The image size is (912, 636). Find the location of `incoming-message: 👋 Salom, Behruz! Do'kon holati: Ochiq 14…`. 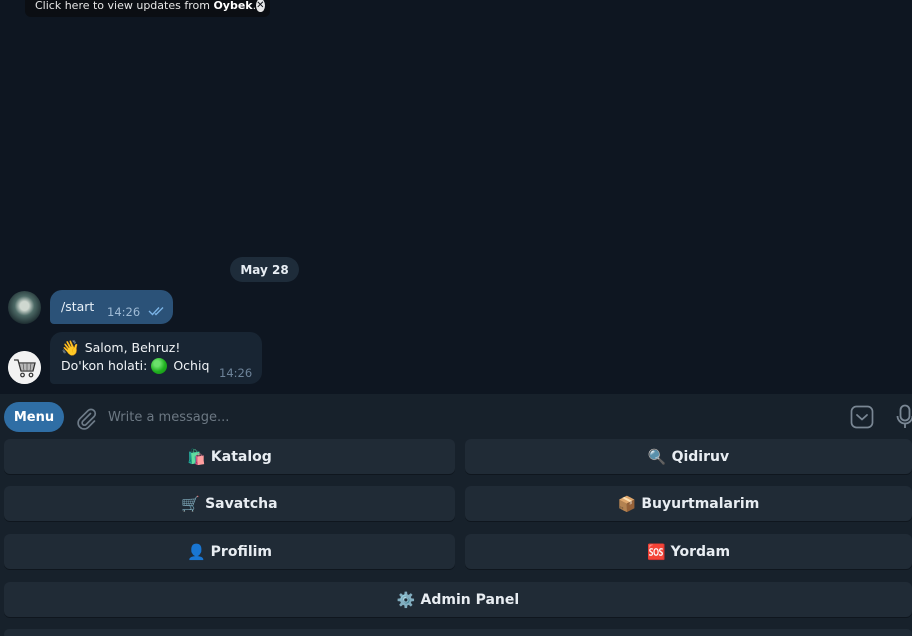

incoming-message: 👋 Salom, Behruz! Do'kon holati: Ochiq 14… is located at coordinates (156, 358).